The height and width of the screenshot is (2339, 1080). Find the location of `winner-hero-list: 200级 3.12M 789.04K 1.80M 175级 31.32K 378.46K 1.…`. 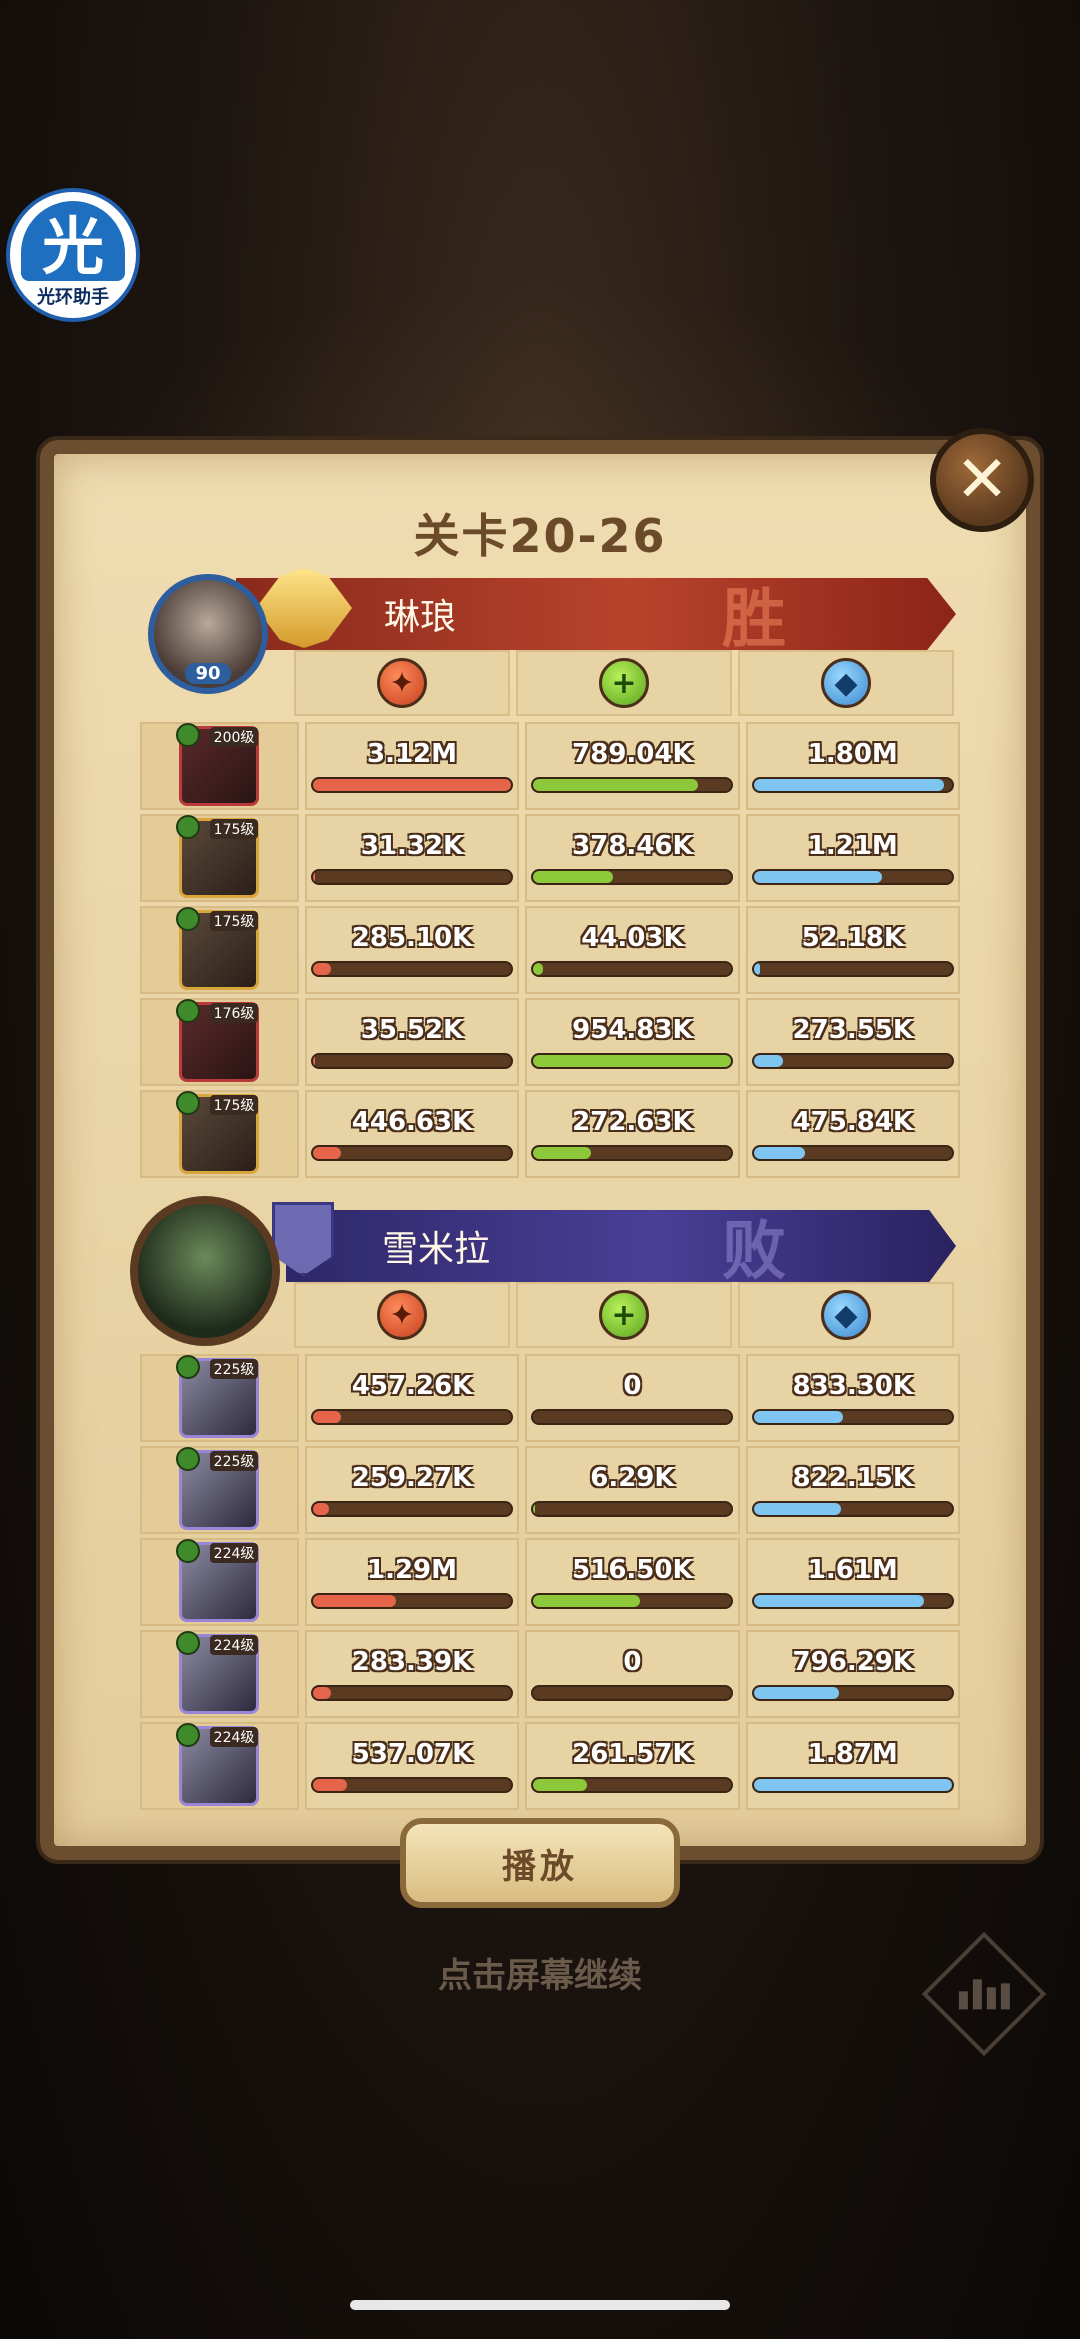

winner-hero-list: 200级 3.12M 789.04K 1.80M 175级 31.32K 378.46K 1.… is located at coordinates (550, 952).